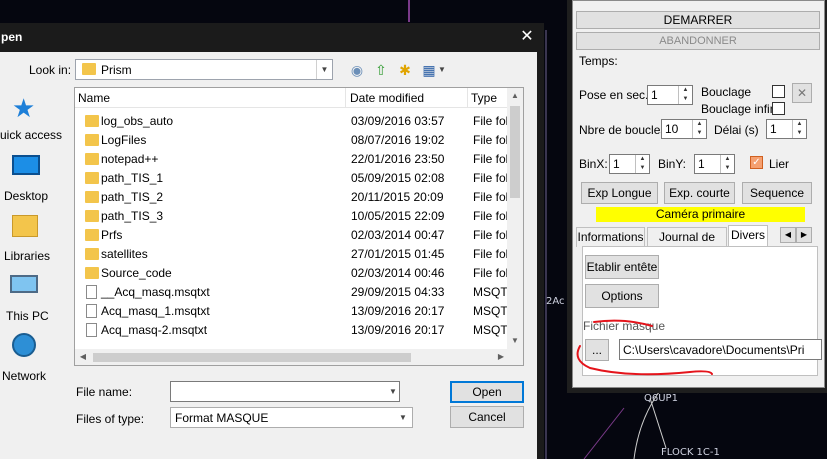  Describe the element at coordinates (756, 162) in the screenshot. I see `link-checkbox: ✓` at that location.